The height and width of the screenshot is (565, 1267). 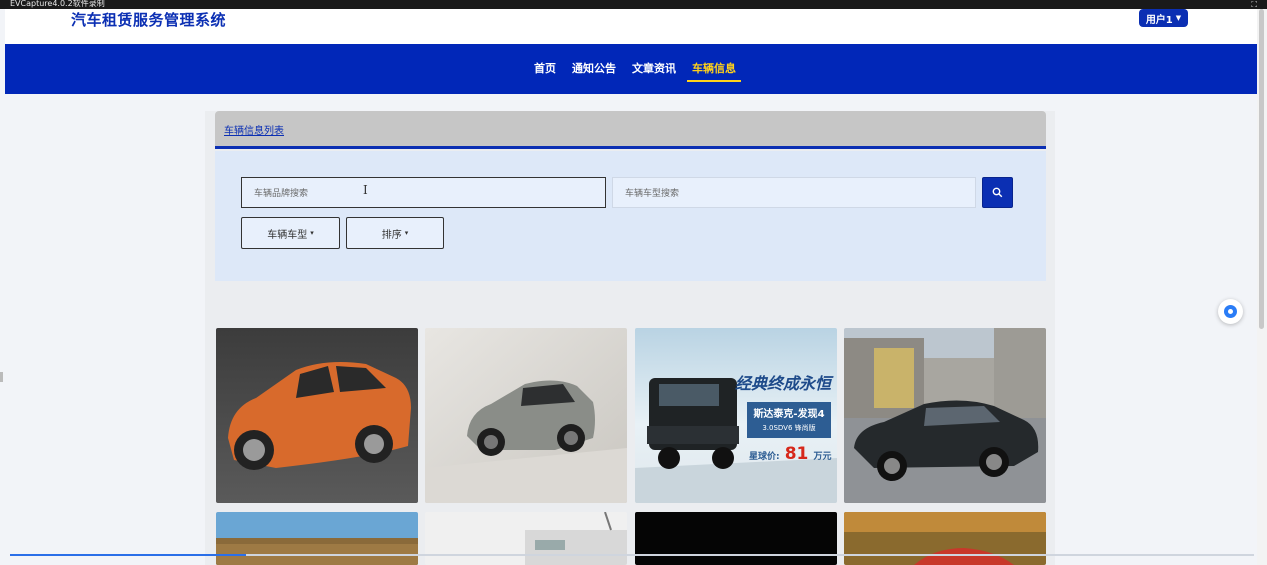 I want to click on search-icon, so click(x=997, y=192).